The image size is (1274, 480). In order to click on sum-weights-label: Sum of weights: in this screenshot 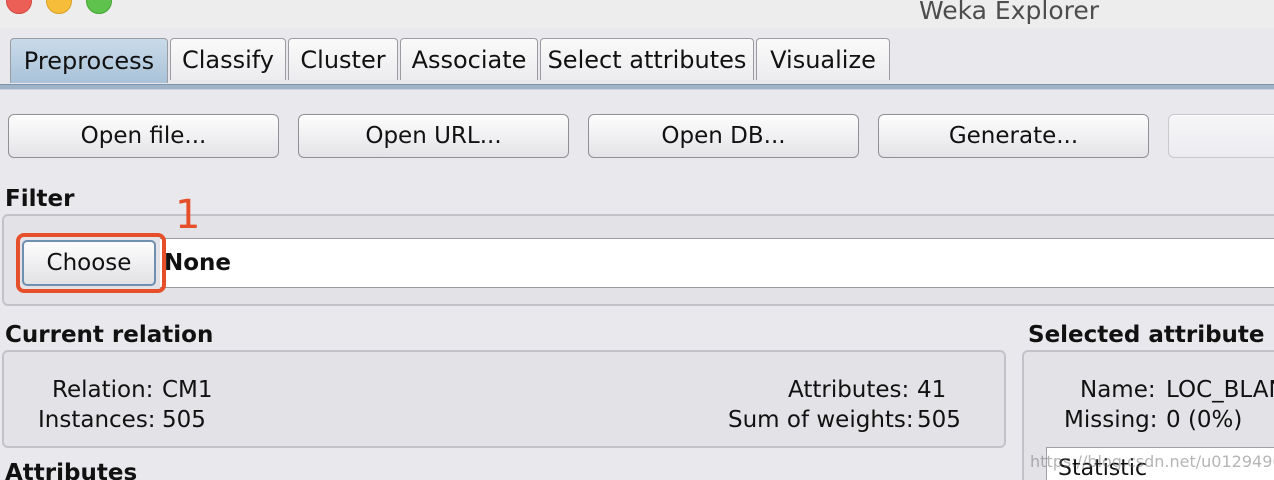, I will do `click(821, 420)`.